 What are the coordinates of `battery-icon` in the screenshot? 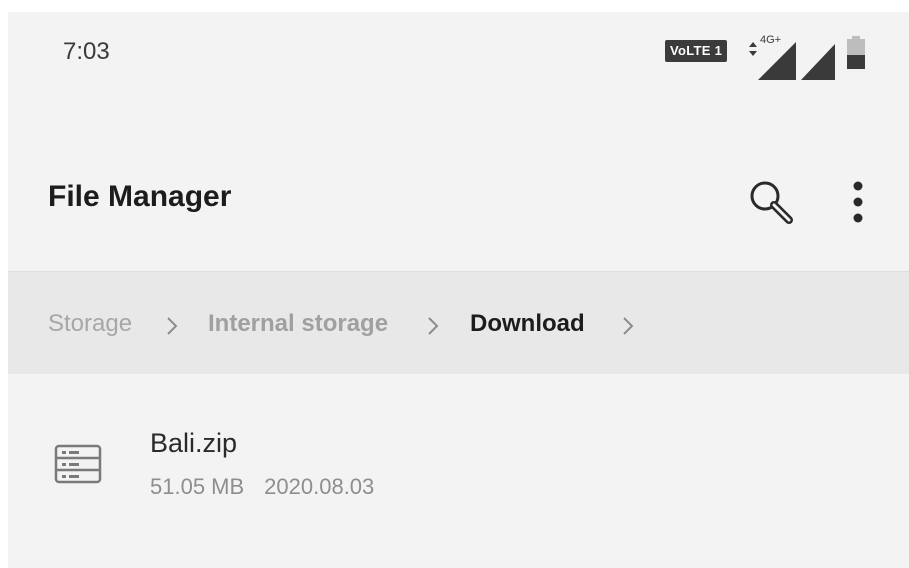 It's located at (856, 52).